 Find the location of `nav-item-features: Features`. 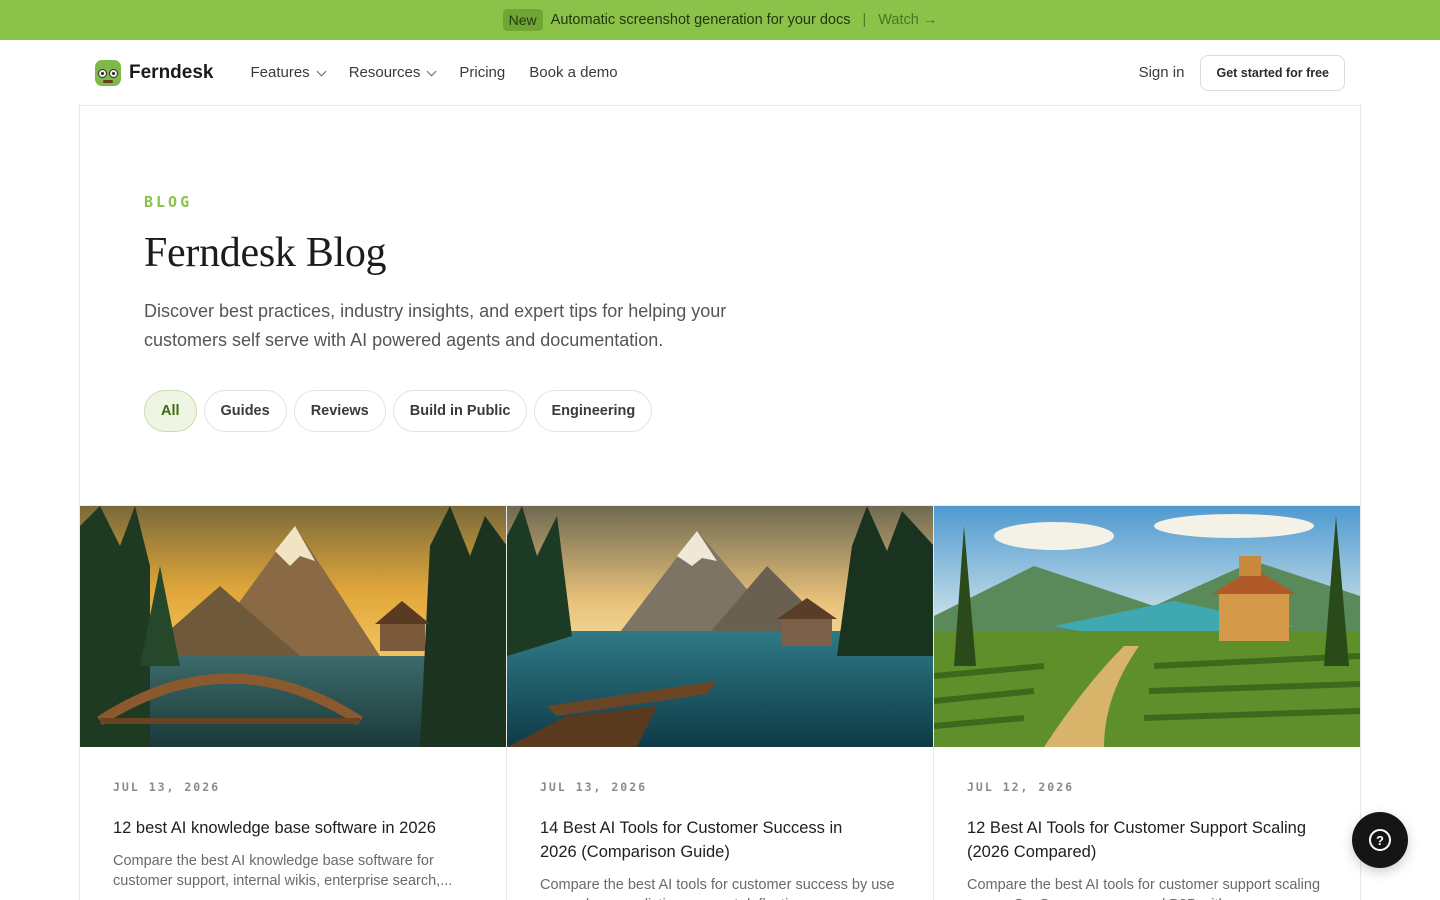

nav-item-features: Features is located at coordinates (288, 72).